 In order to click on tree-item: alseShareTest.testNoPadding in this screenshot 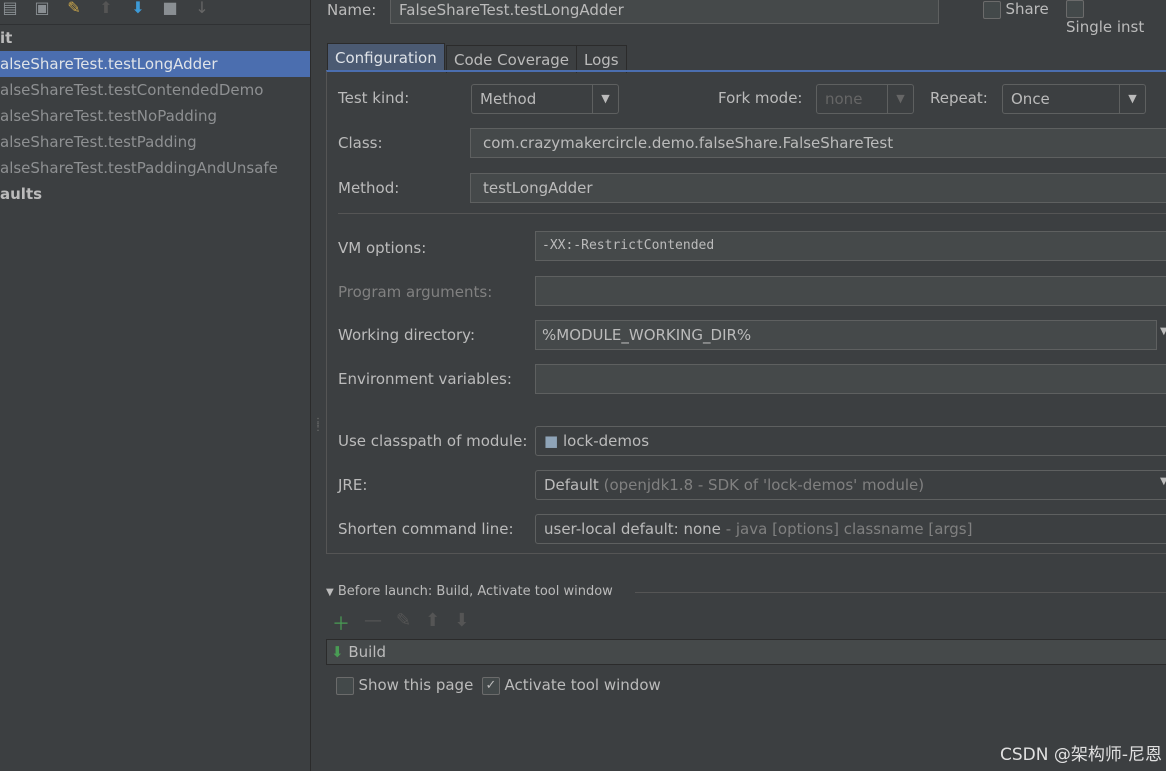, I will do `click(155, 116)`.